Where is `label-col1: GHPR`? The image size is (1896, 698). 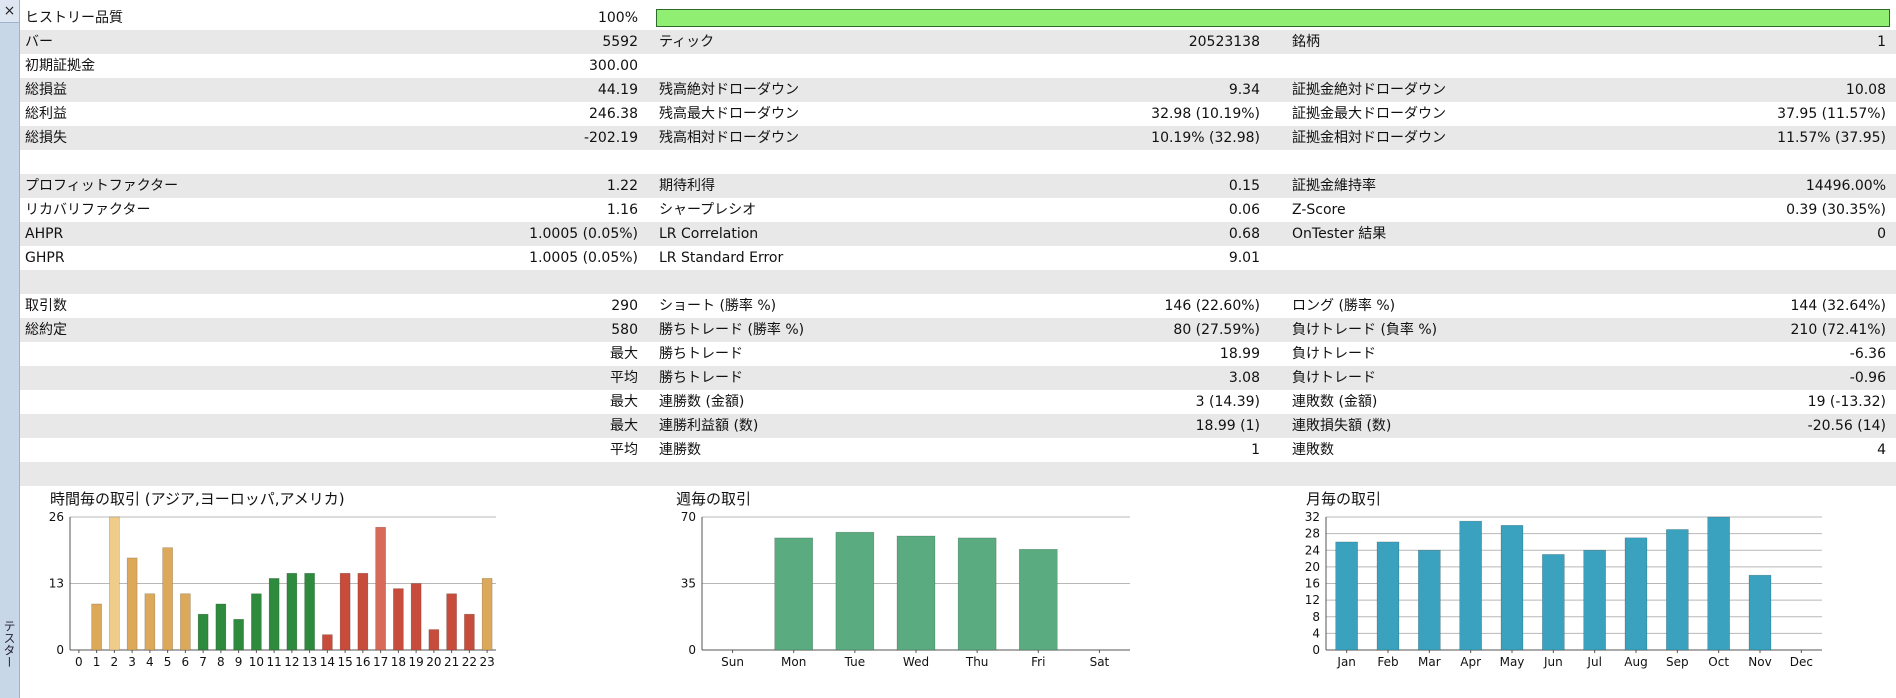
label-col1: GHPR is located at coordinates (45, 258).